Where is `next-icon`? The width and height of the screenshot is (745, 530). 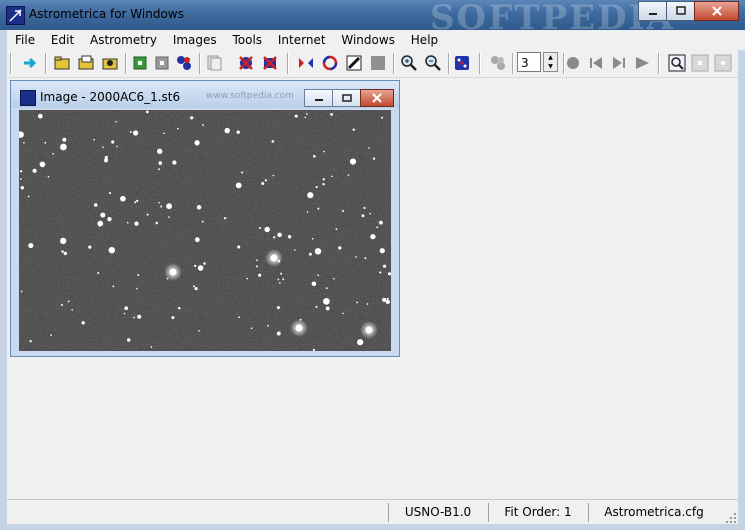 next-icon is located at coordinates (619, 63).